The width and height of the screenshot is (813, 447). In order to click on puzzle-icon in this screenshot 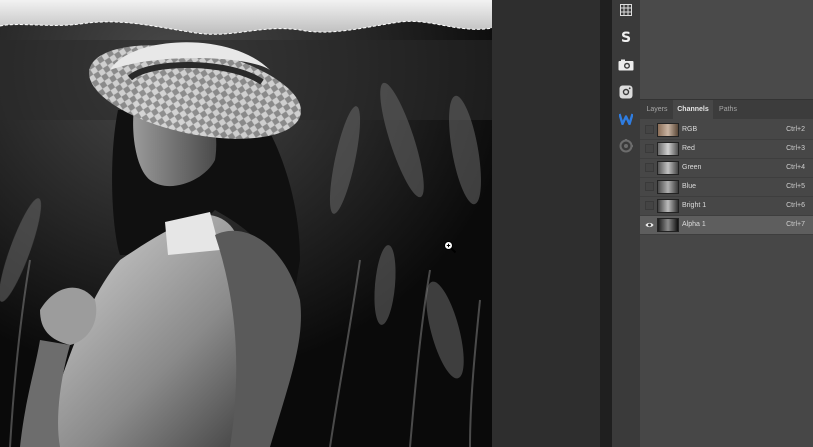, I will do `click(626, 146)`.